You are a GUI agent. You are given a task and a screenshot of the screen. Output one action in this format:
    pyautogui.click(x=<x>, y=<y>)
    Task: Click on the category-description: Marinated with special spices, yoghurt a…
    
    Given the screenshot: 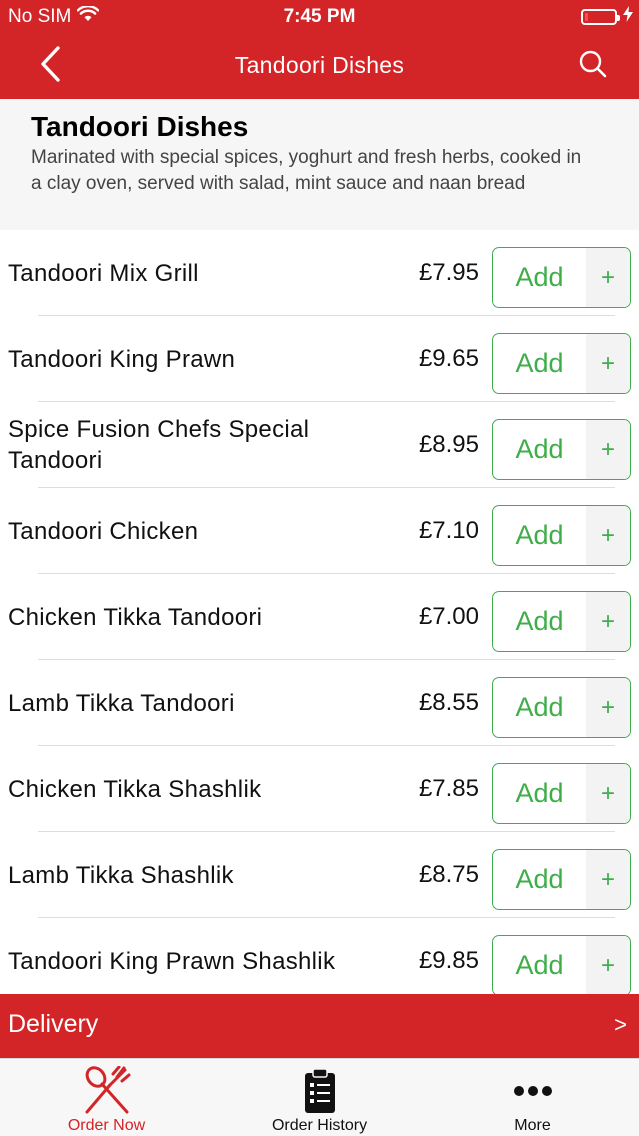 What is the action you would take?
    pyautogui.click(x=306, y=170)
    